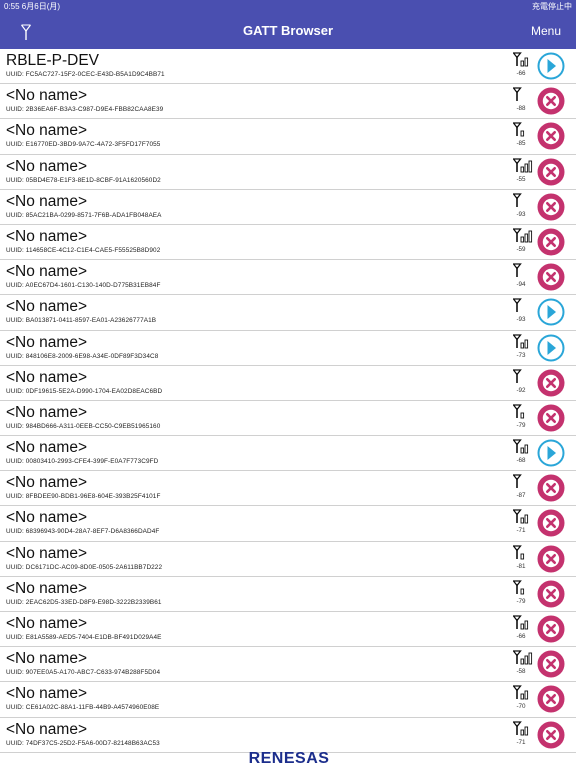  I want to click on uuid-value: 114658CE-4C12-C1E4-CAE5-F55525B8D902, so click(93, 250).